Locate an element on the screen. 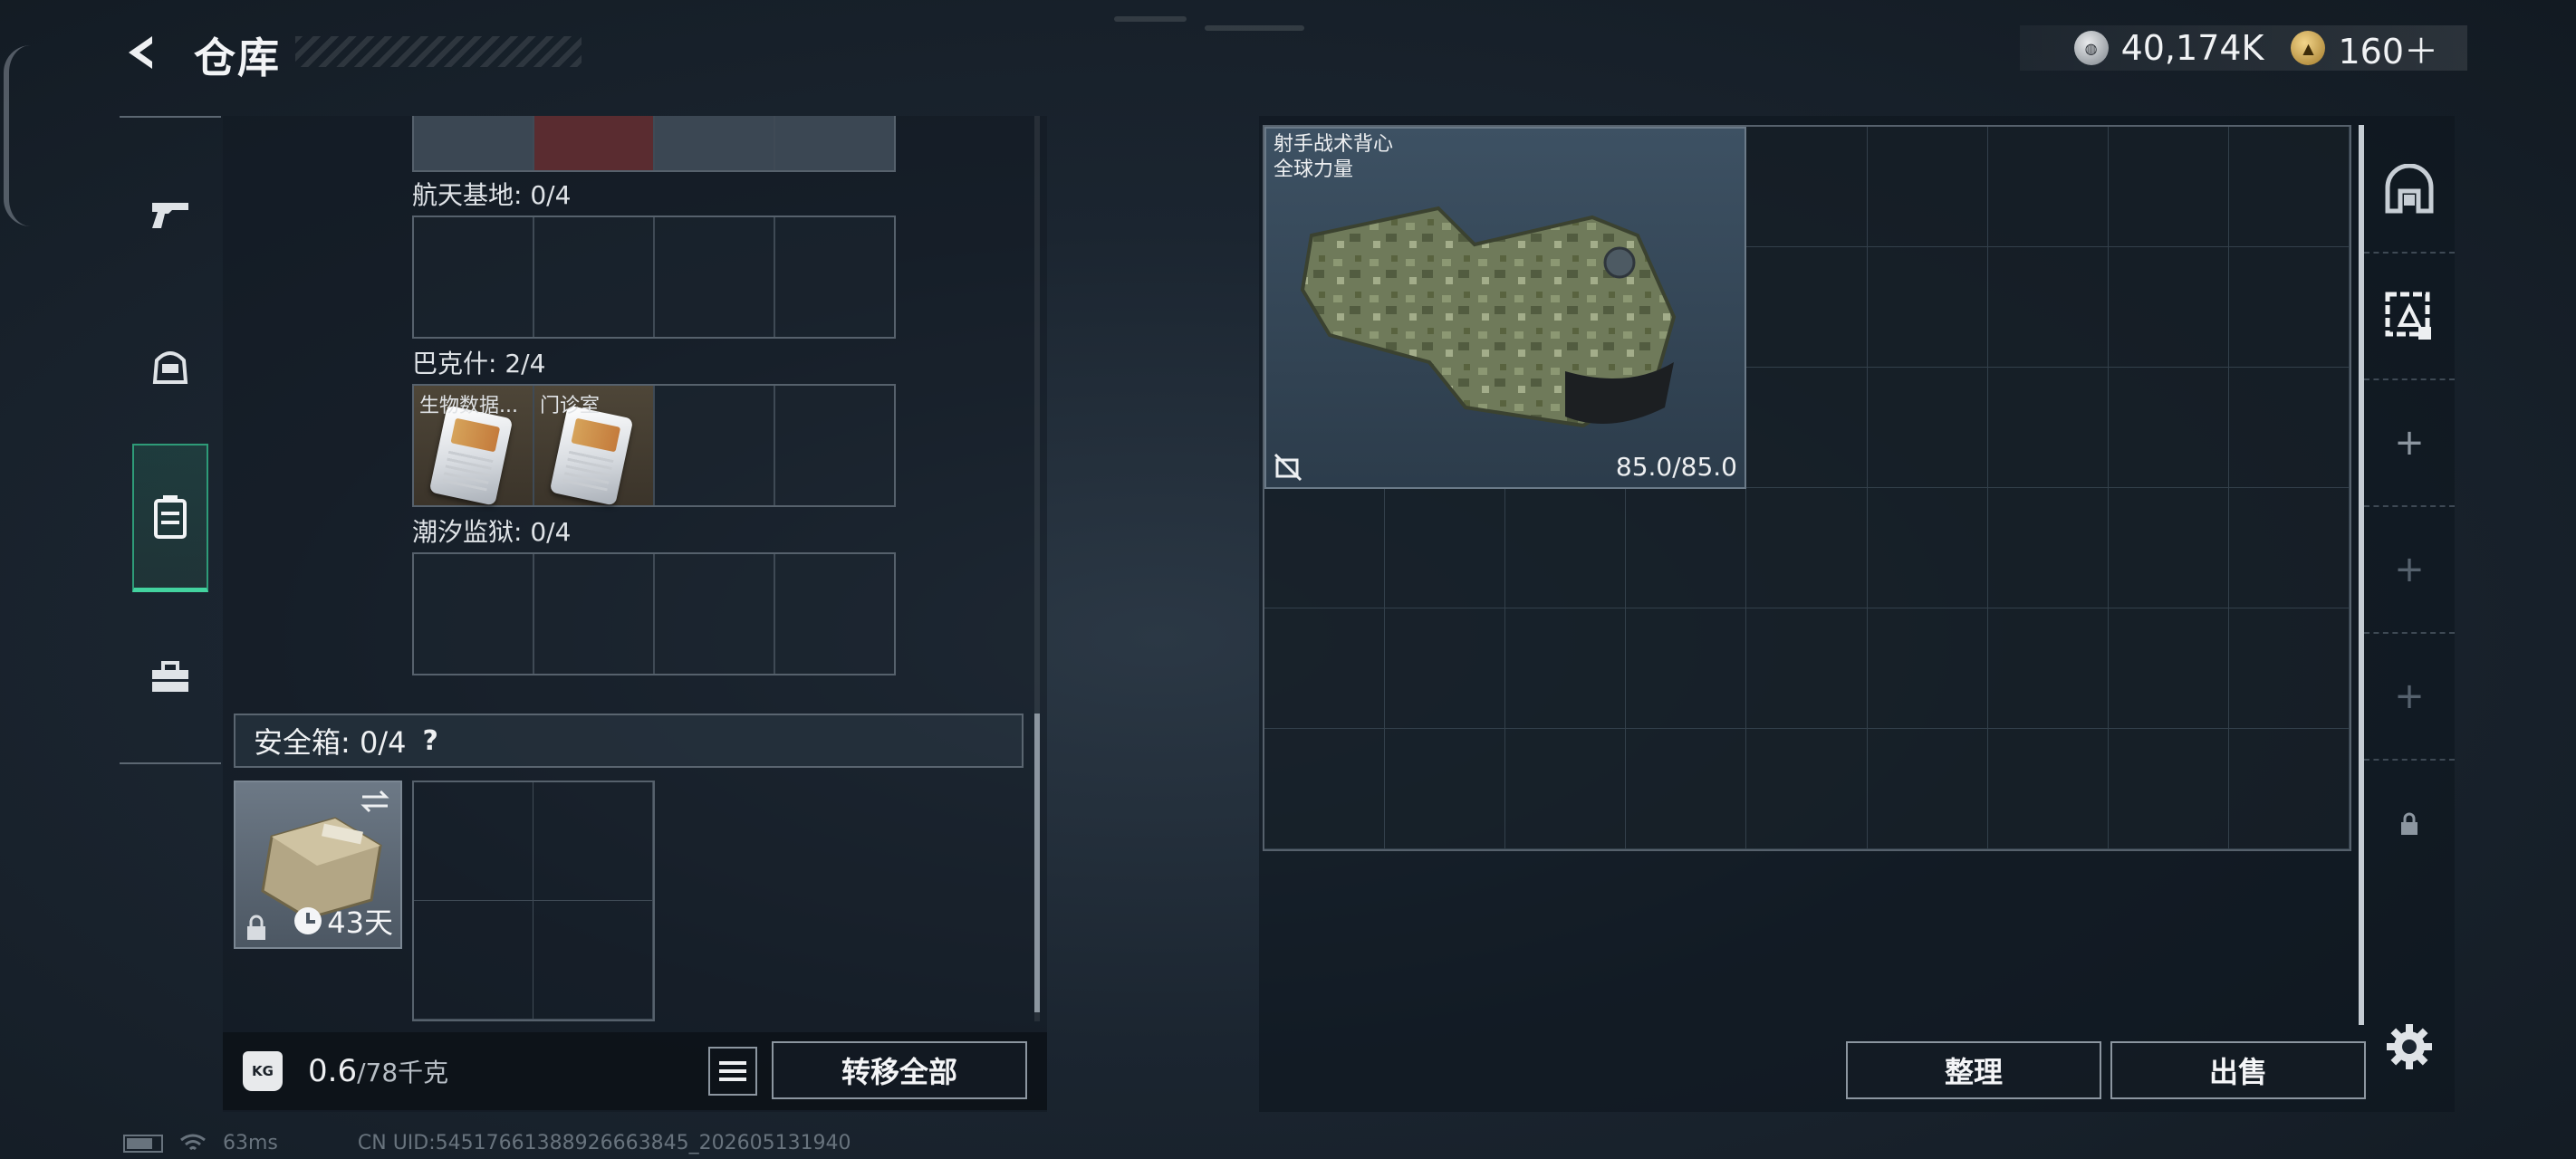  nav-item-keycards is located at coordinates (170, 518).